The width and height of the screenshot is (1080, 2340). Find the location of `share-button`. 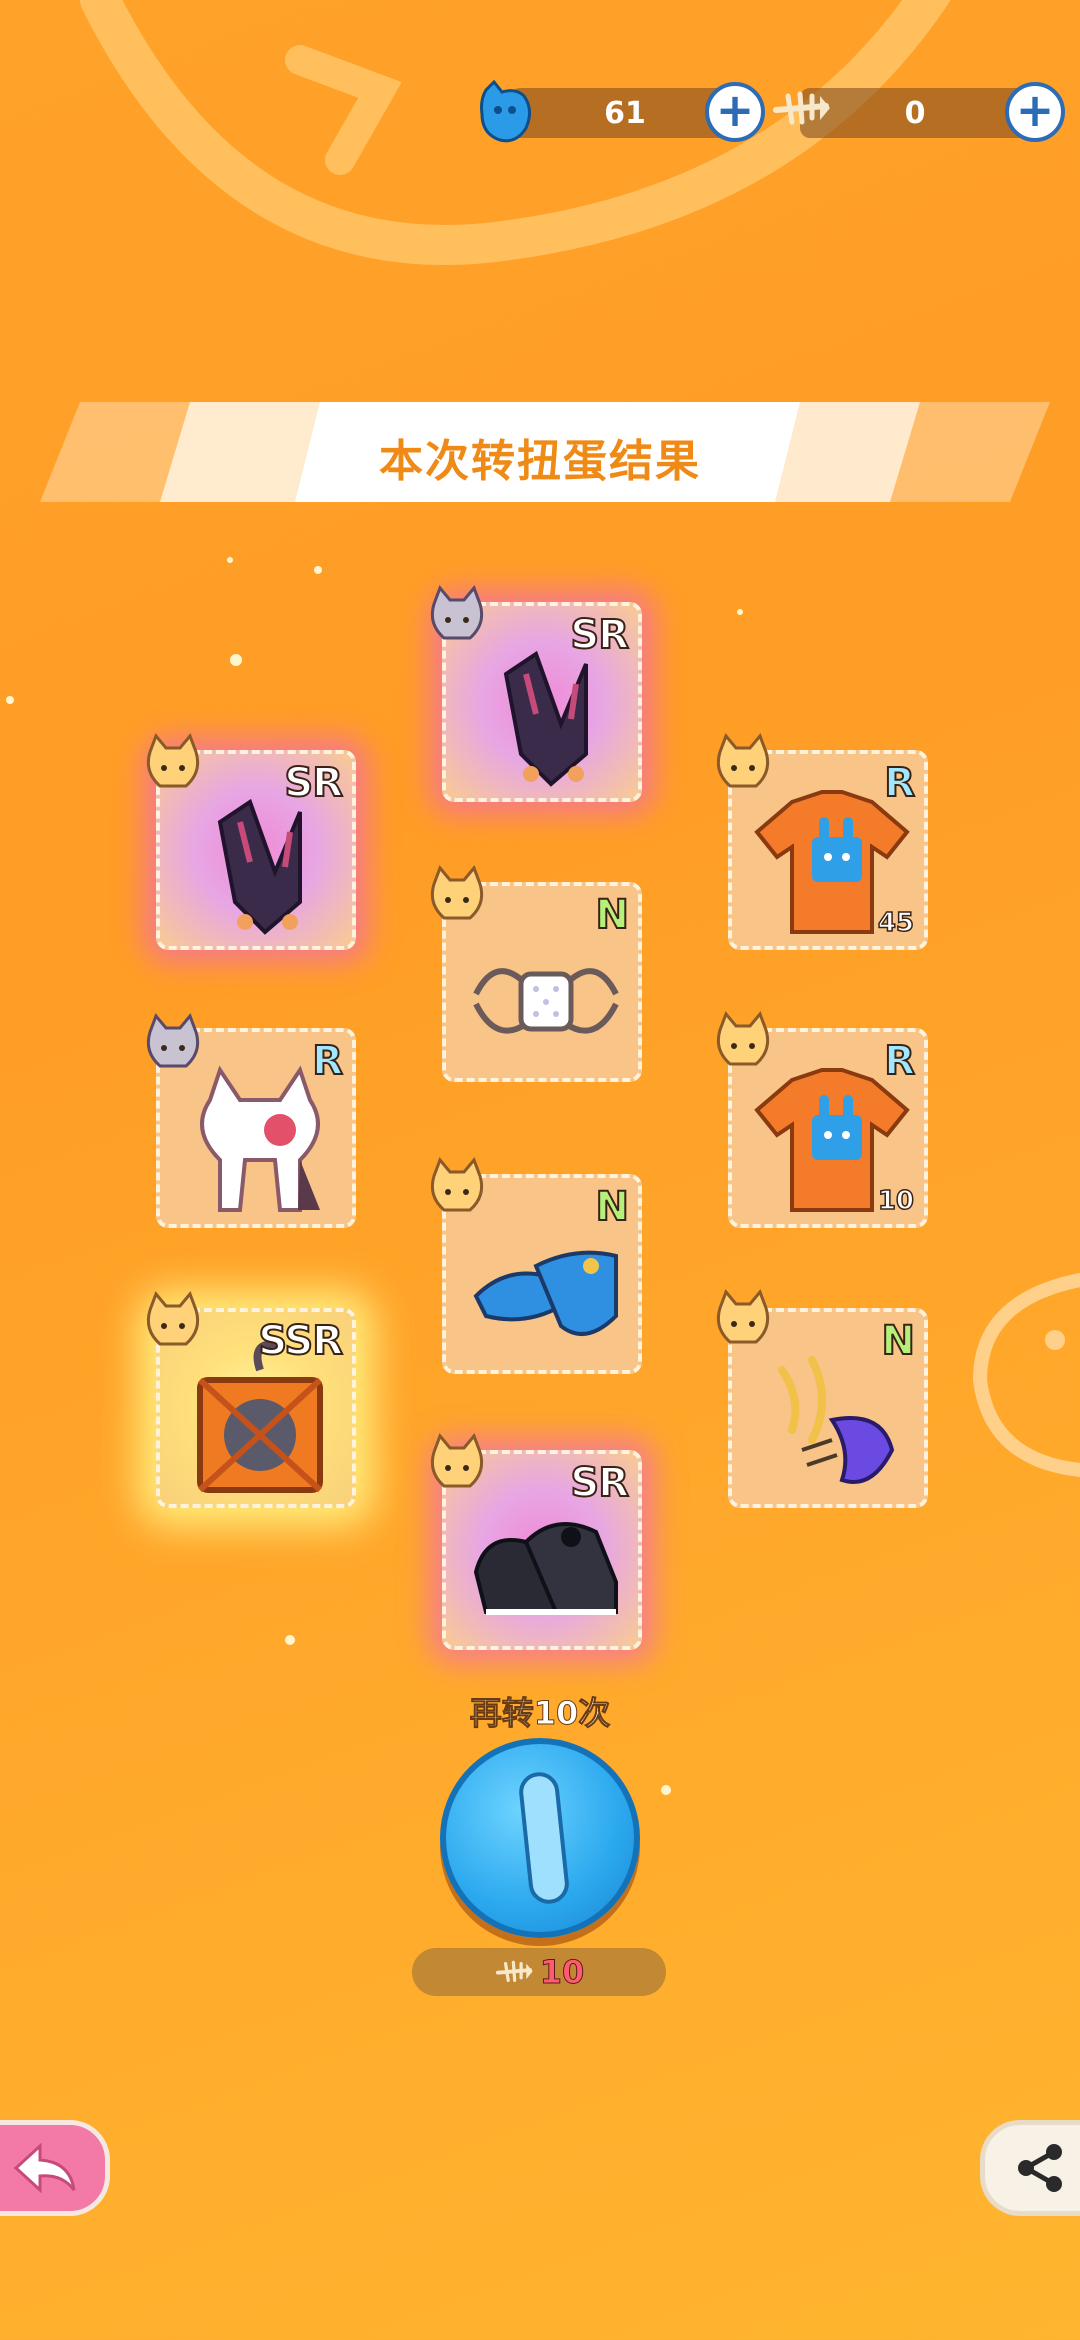

share-button is located at coordinates (1030, 2168).